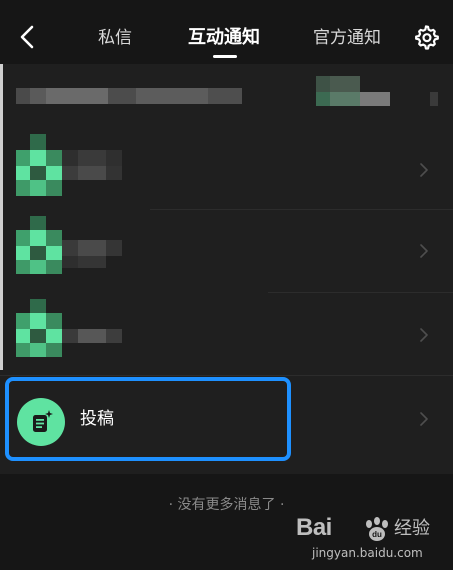 The width and height of the screenshot is (453, 570). I want to click on tab-interaction-notifications: 互动通知, so click(224, 38).